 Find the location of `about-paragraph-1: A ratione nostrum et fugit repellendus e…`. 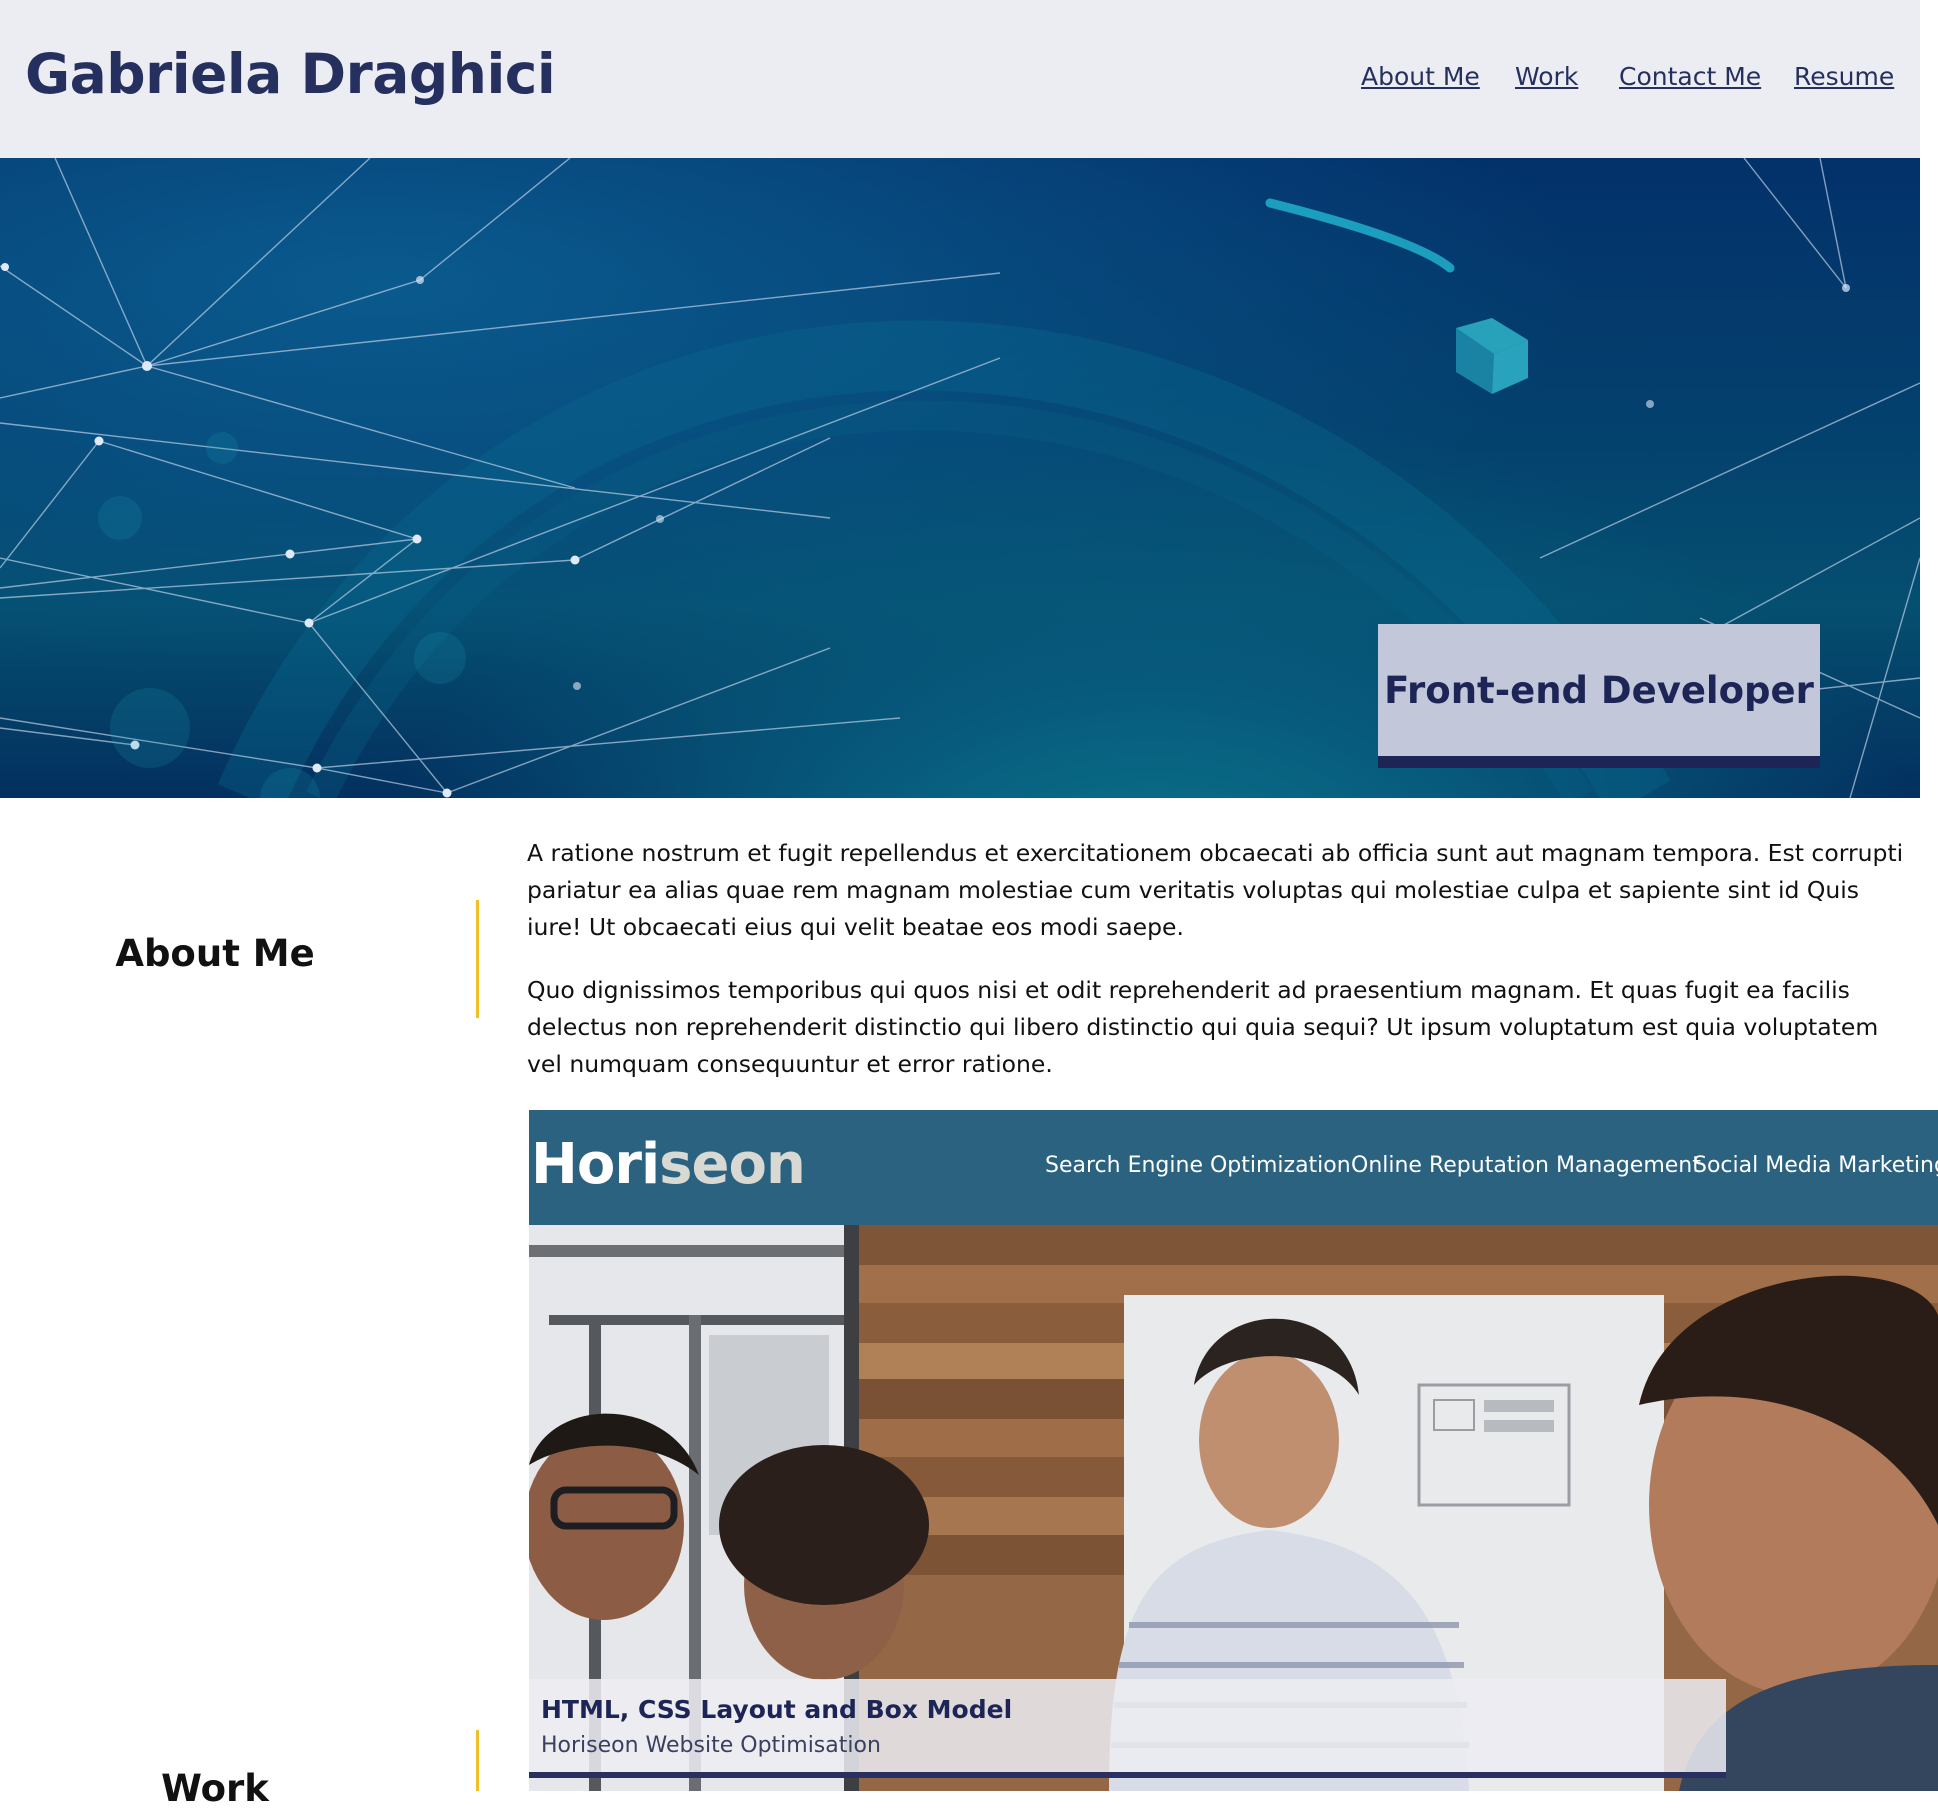

about-paragraph-1: A ratione nostrum et fugit repellendus e… is located at coordinates (1215, 890).